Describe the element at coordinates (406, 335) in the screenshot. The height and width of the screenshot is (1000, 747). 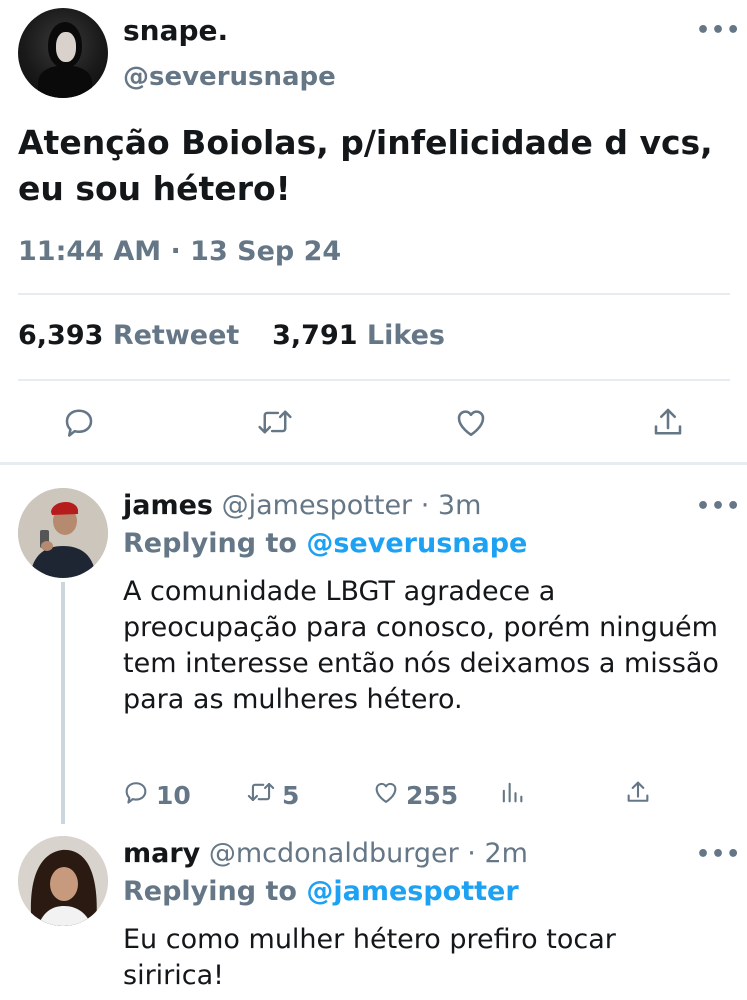
I see `like-label: Likes` at that location.